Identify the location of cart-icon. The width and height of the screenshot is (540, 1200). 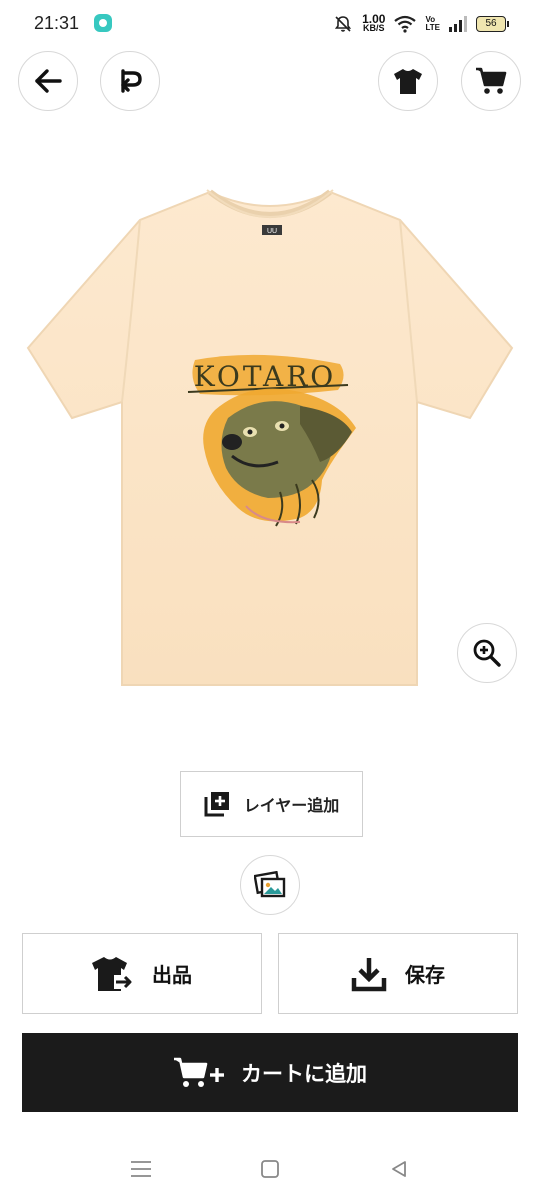
(491, 80).